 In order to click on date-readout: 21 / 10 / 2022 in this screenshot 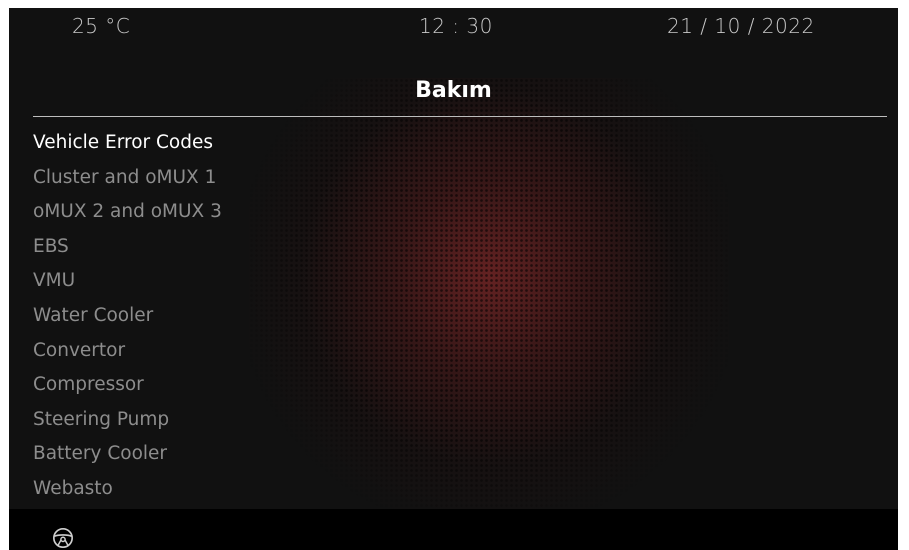, I will do `click(741, 26)`.